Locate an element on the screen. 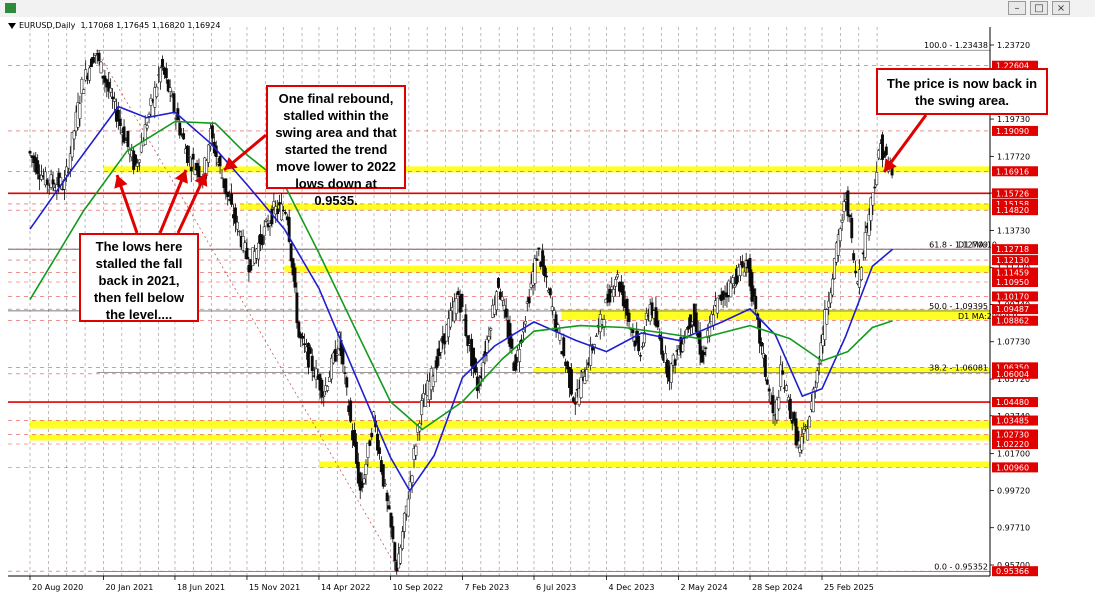  swing-zone is located at coordinates (762, 370).